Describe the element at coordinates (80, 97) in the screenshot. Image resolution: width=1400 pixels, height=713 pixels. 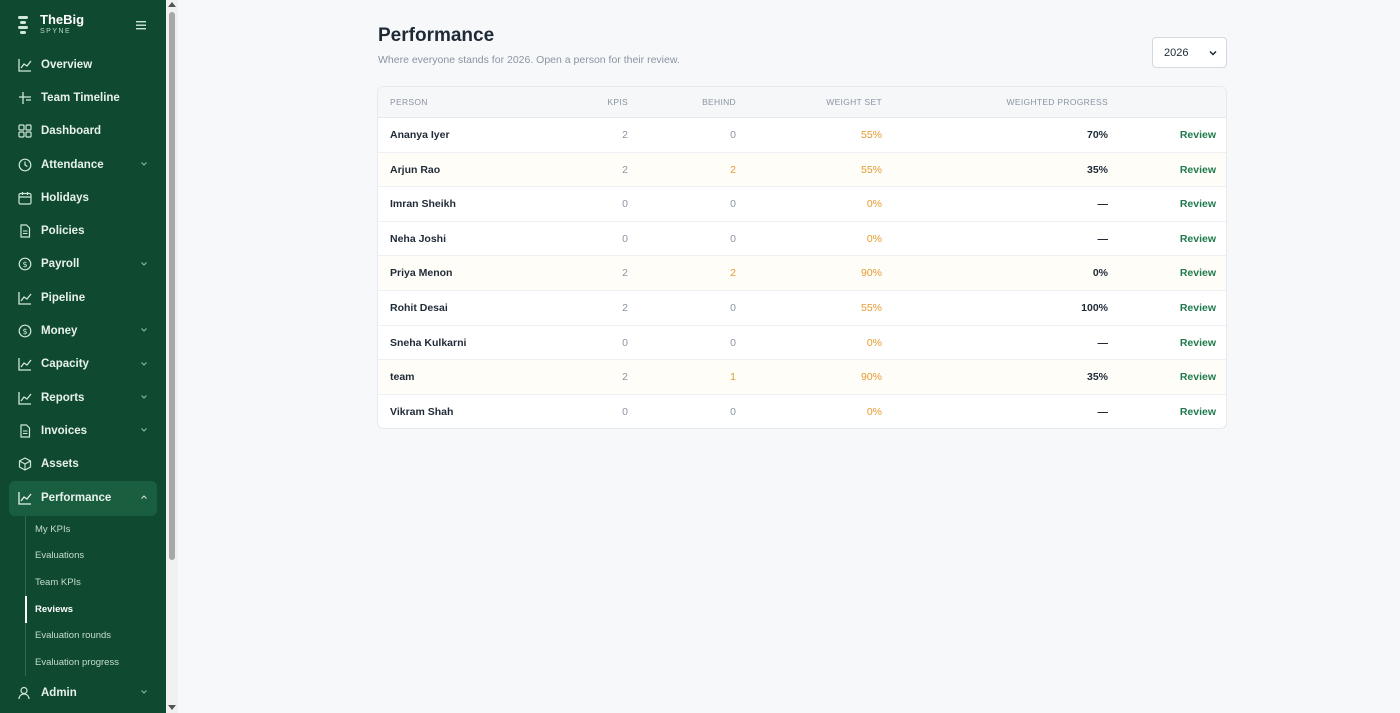
I see `sidebar-item-label: Team Timeline` at that location.